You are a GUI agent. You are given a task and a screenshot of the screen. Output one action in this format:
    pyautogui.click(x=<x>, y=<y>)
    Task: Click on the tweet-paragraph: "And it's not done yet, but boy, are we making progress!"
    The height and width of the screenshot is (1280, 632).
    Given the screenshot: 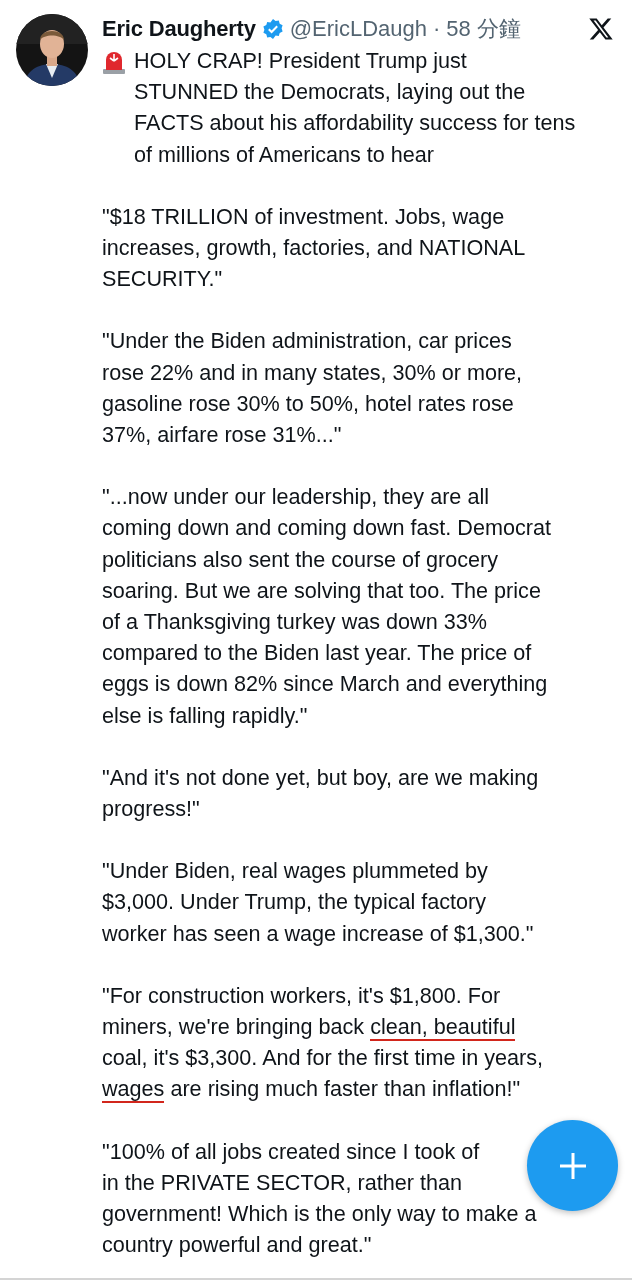 What is the action you would take?
    pyautogui.click(x=320, y=793)
    